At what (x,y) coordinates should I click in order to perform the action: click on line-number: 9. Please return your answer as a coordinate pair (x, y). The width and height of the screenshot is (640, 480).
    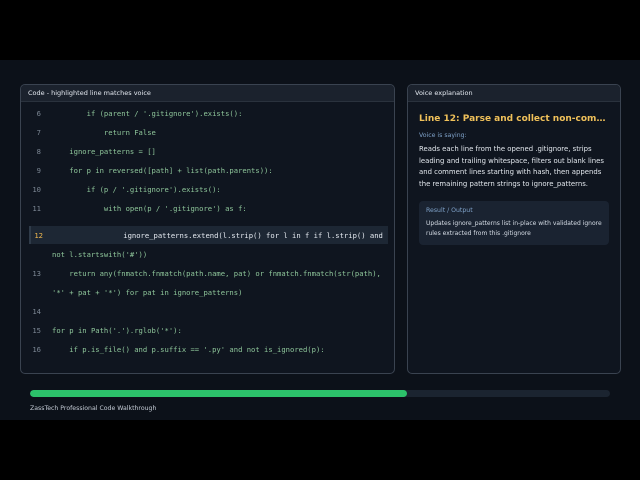
    Looking at the image, I should click on (38, 170).